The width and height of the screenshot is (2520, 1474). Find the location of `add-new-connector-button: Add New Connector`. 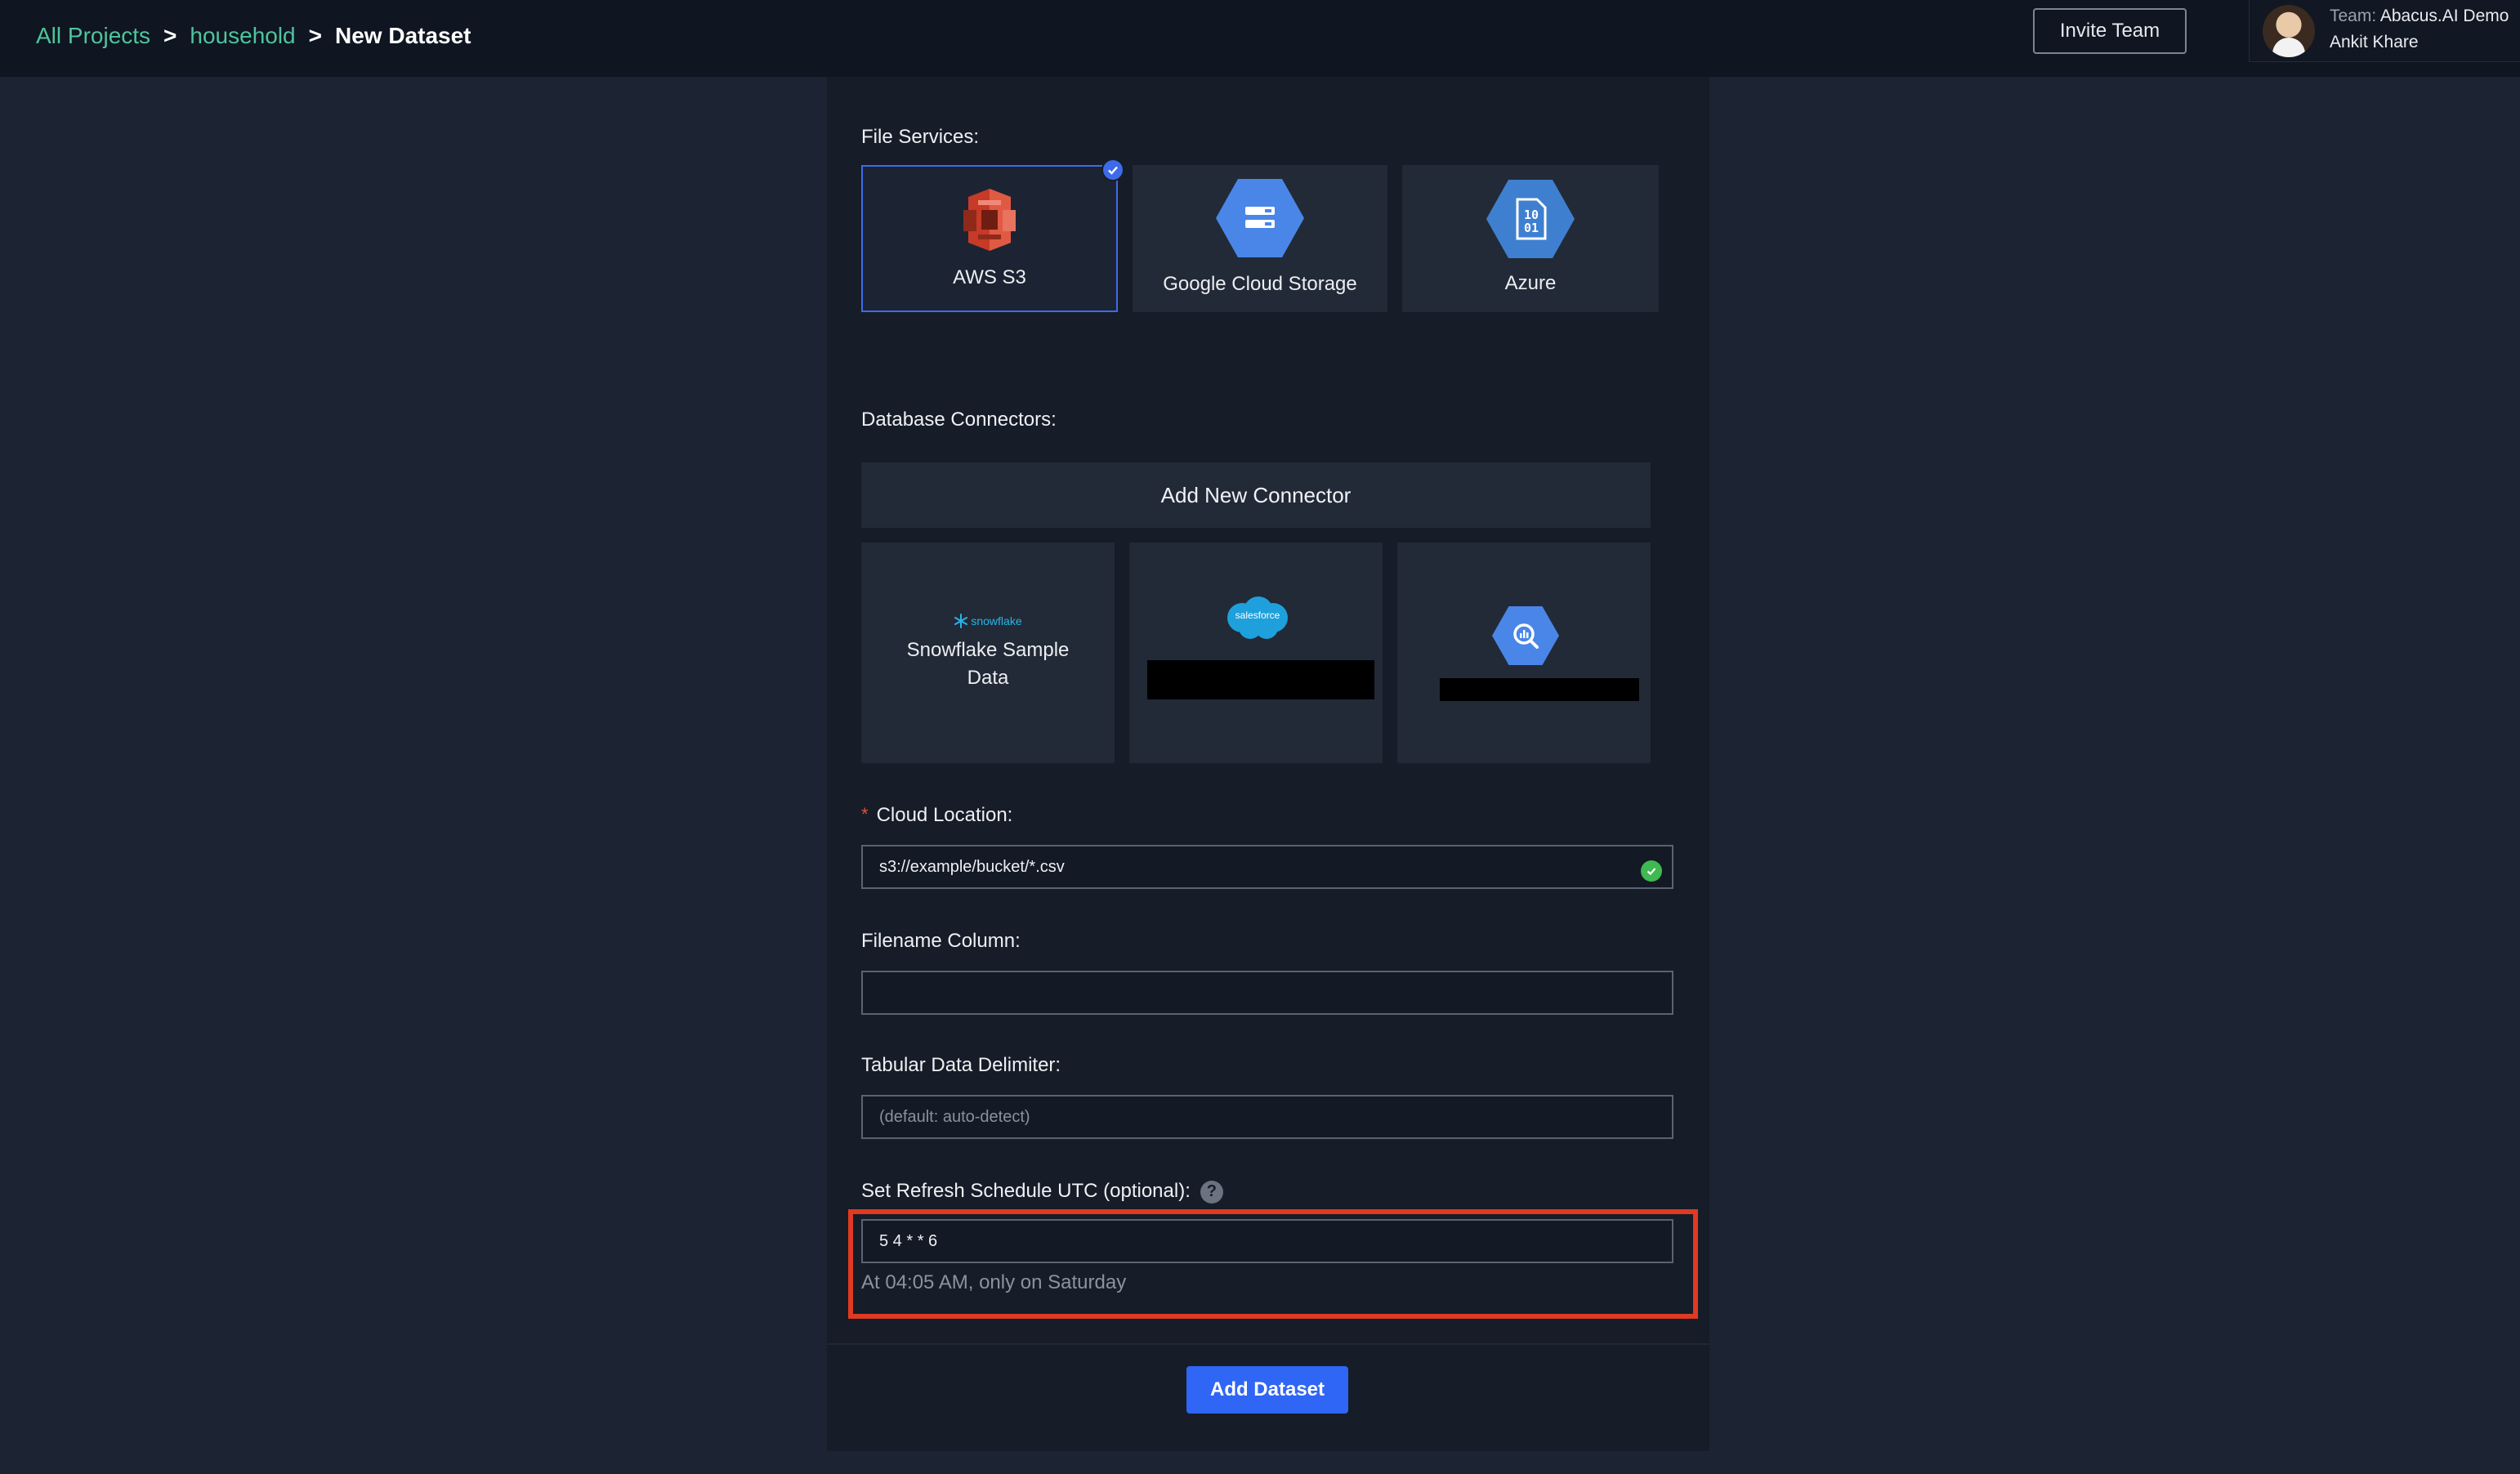

add-new-connector-button: Add New Connector is located at coordinates (1256, 495).